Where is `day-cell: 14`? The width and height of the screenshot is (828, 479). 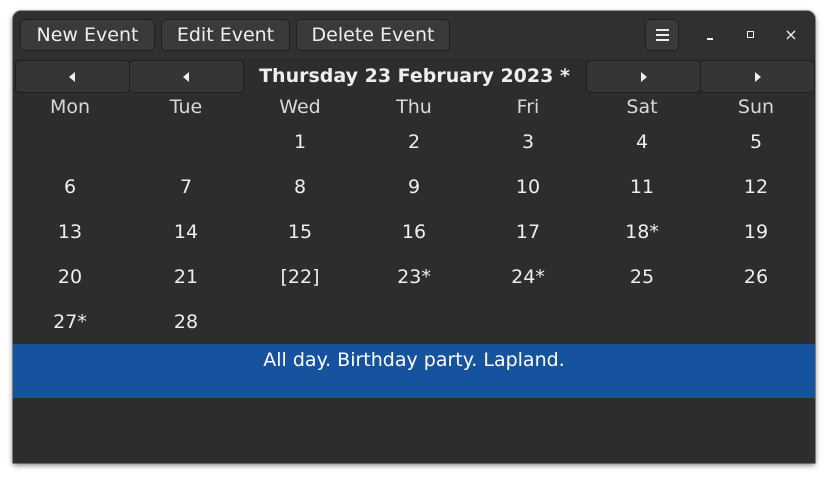 day-cell: 14 is located at coordinates (186, 232).